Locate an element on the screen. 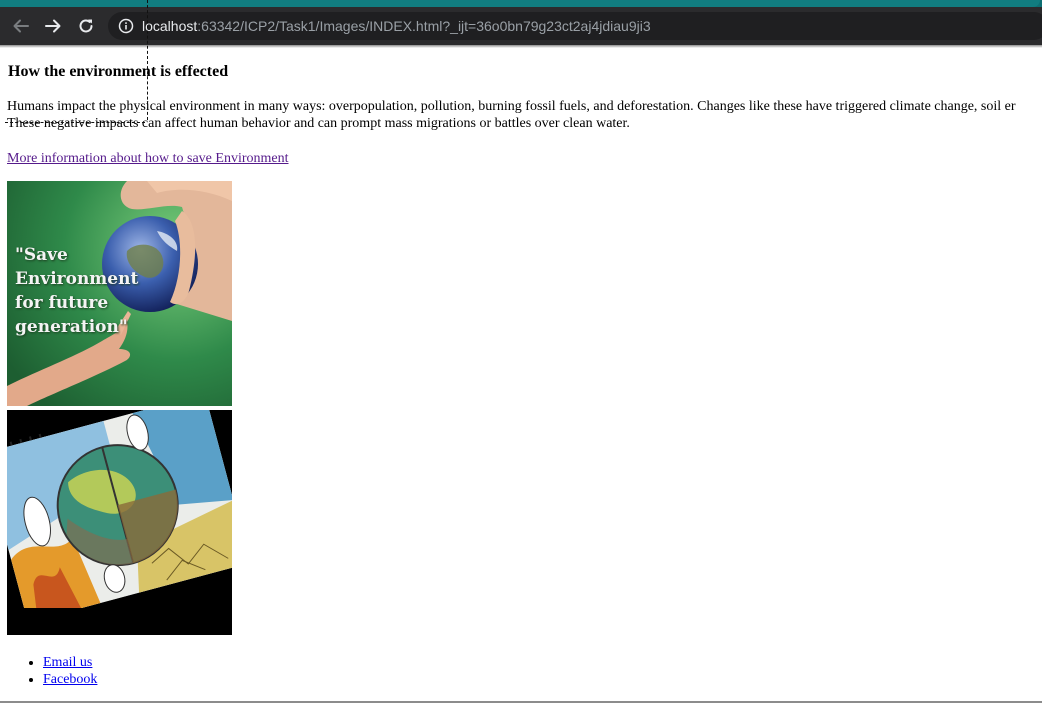  forward-button is located at coordinates (53, 26).